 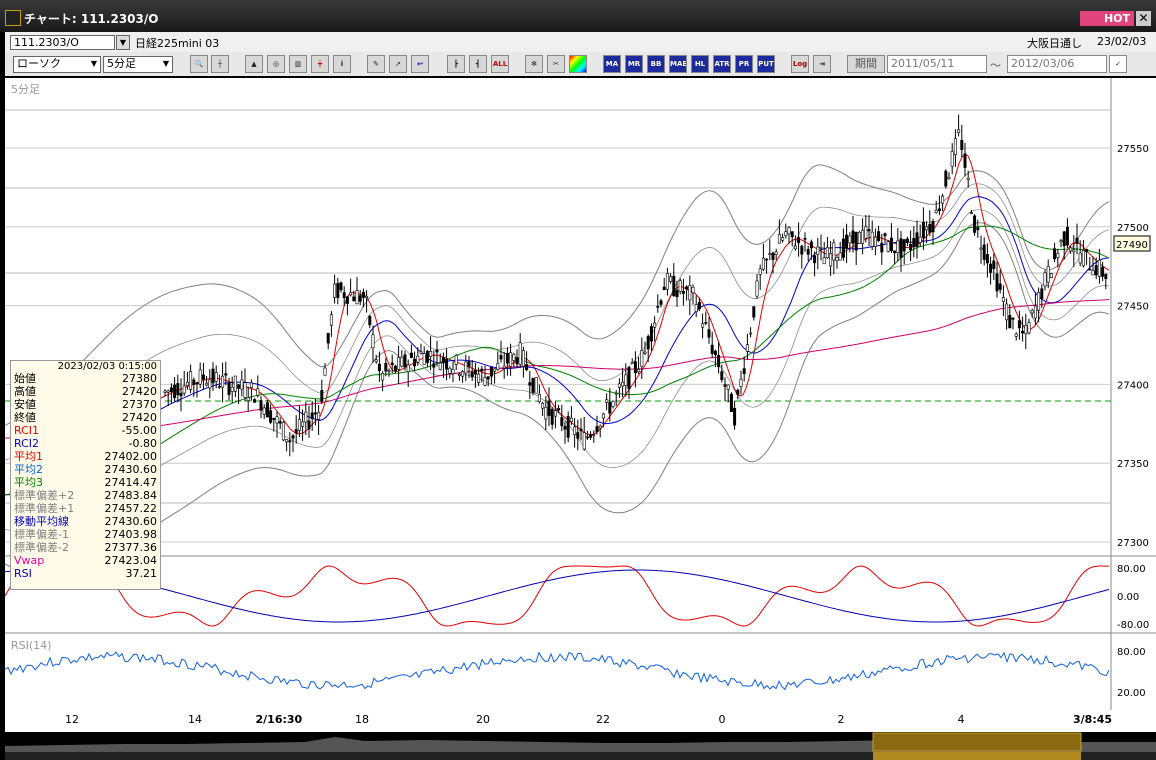 I want to click on hot-button: HOT, so click(x=1107, y=18).